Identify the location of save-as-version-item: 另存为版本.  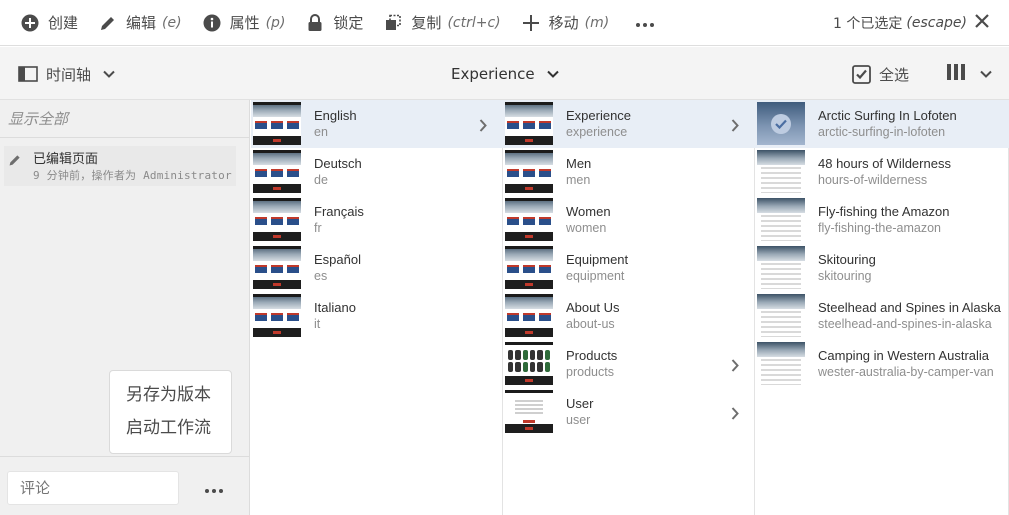
(178, 395).